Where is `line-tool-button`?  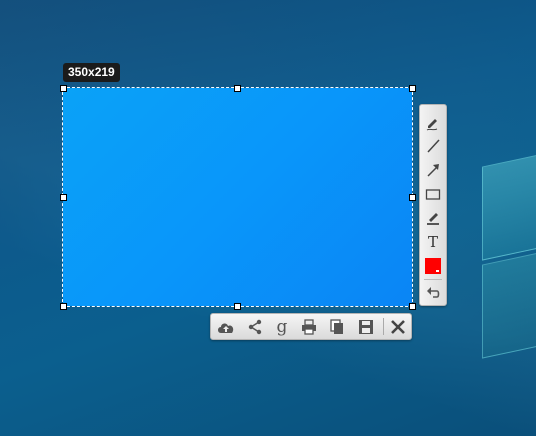 line-tool-button is located at coordinates (433, 146).